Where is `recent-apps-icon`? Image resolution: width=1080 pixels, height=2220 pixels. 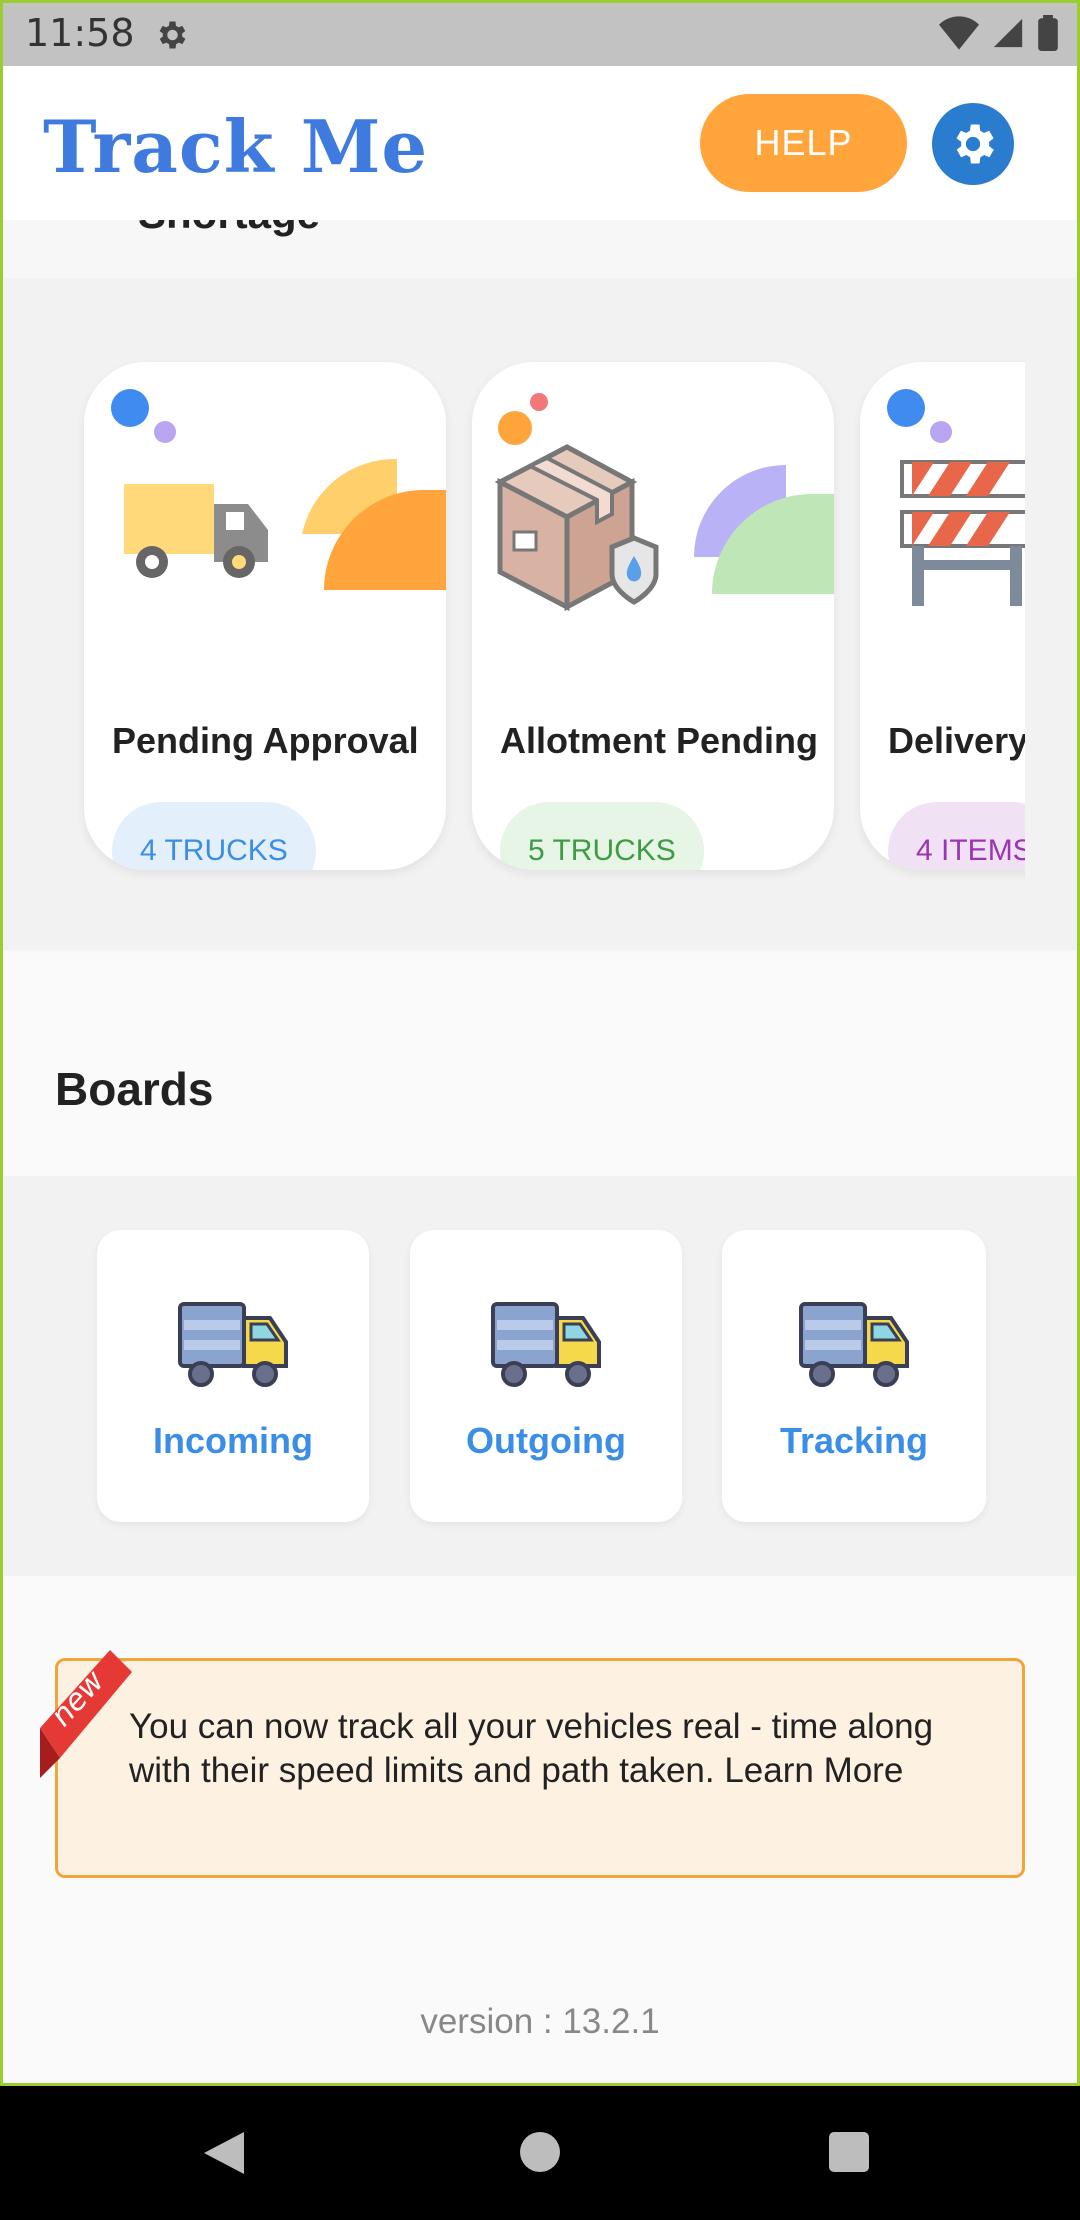 recent-apps-icon is located at coordinates (849, 2152).